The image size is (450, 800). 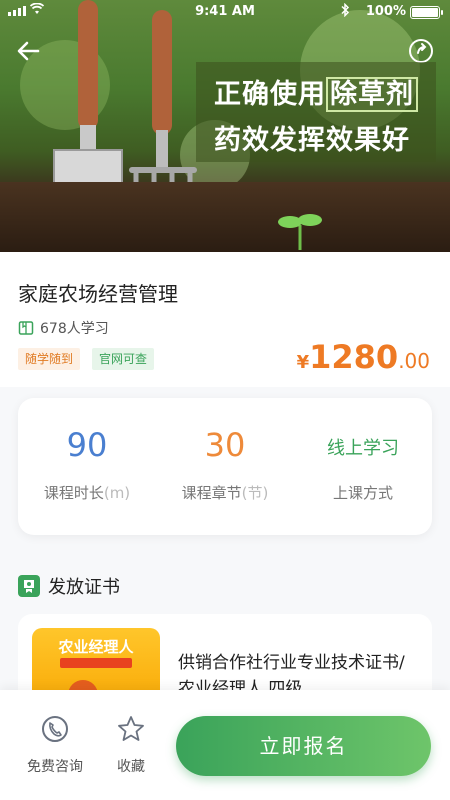 I want to click on certificate-section-title: 发放证书, so click(x=84, y=587).